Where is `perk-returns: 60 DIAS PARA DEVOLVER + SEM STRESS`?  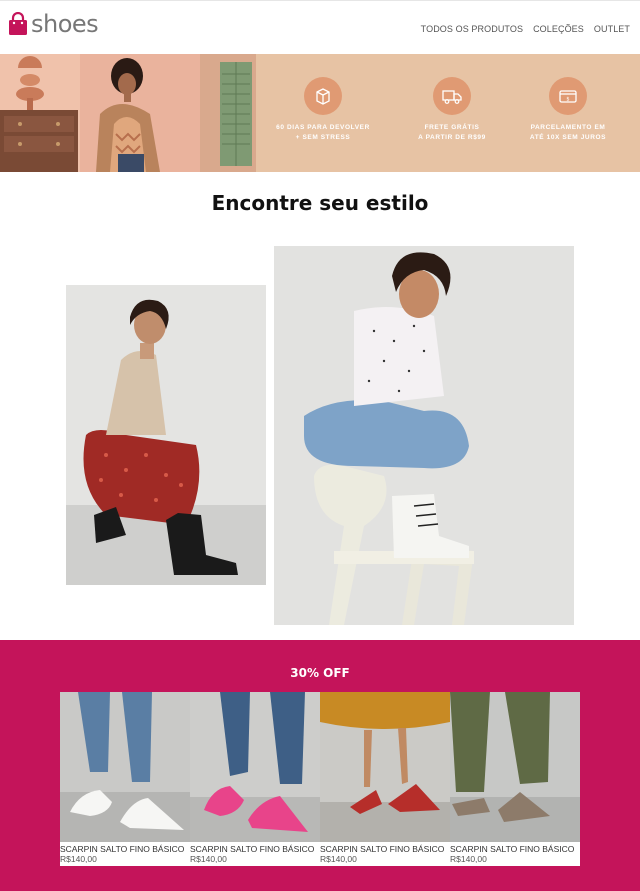
perk-returns: 60 DIAS PARA DEVOLVER + SEM STRESS is located at coordinates (323, 110).